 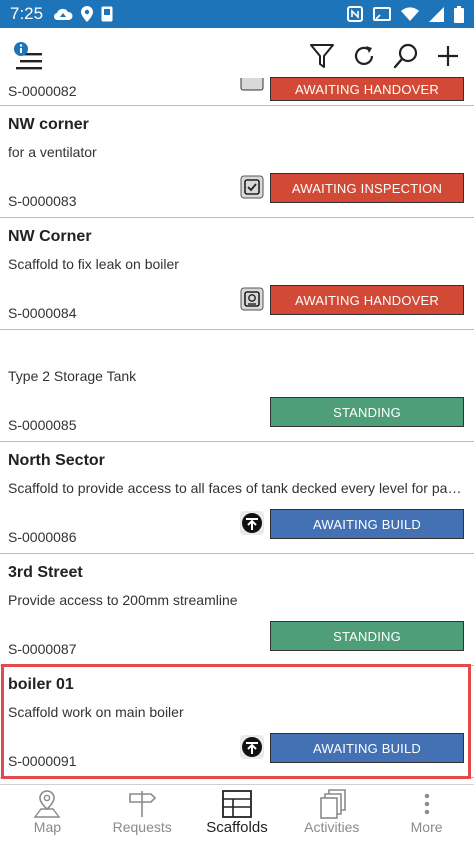 What do you see at coordinates (42, 91) in the screenshot?
I see `item-code: S-0000082` at bounding box center [42, 91].